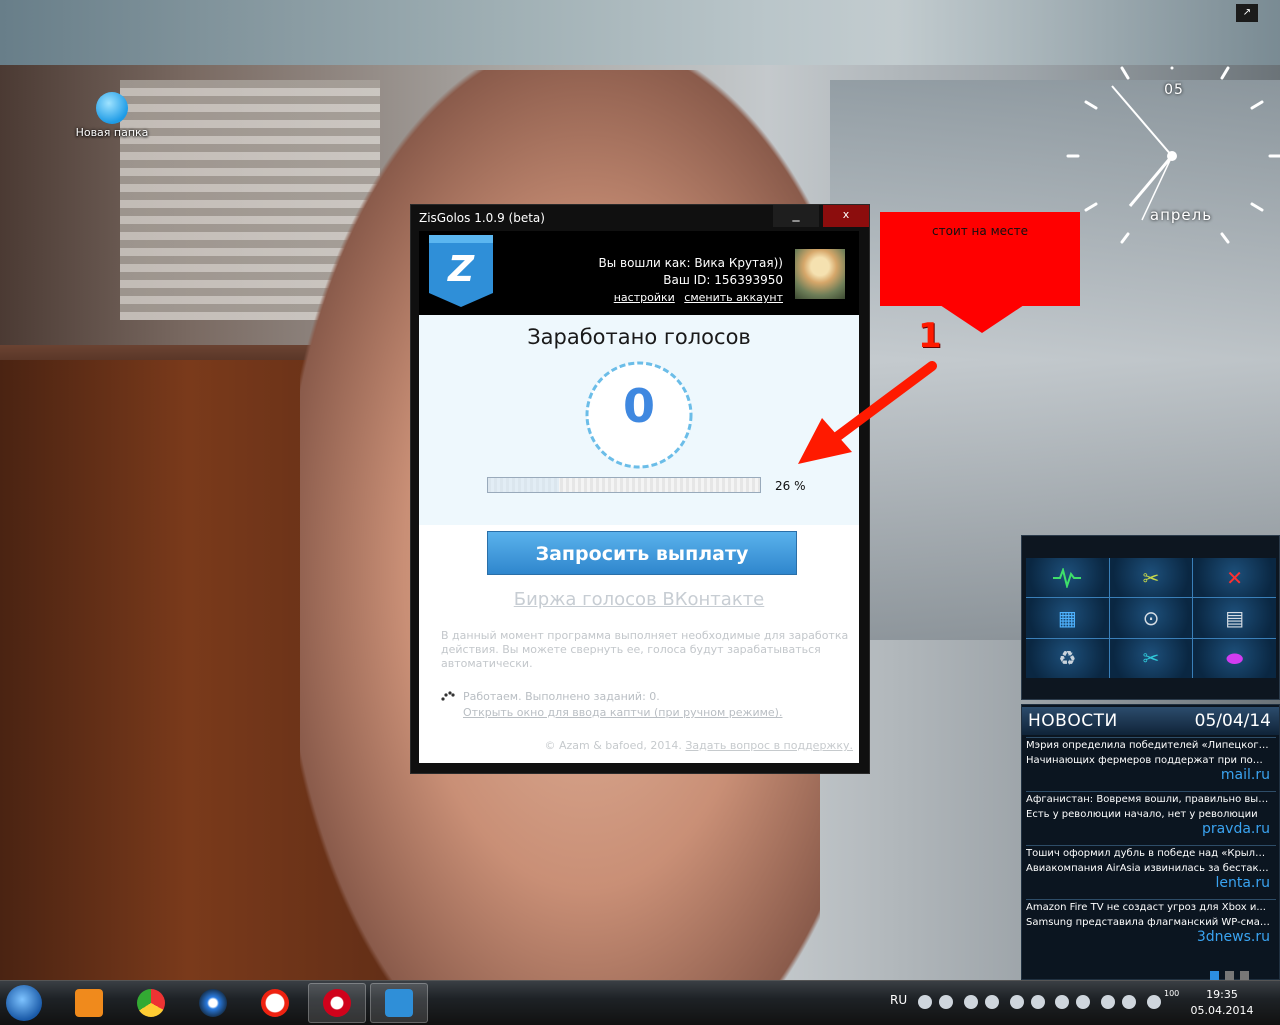 This screenshot has width=1280, height=1025. I want to click on exchange-link: Биржа голосов ВКонтакте, so click(639, 599).